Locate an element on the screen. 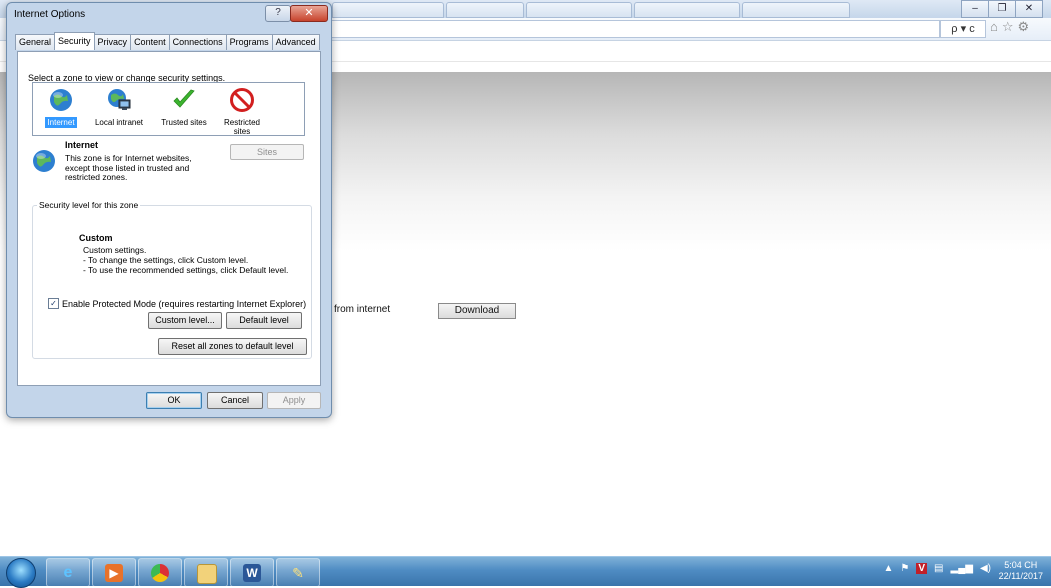 This screenshot has width=1051, height=588. sites-button: Sites is located at coordinates (267, 152).